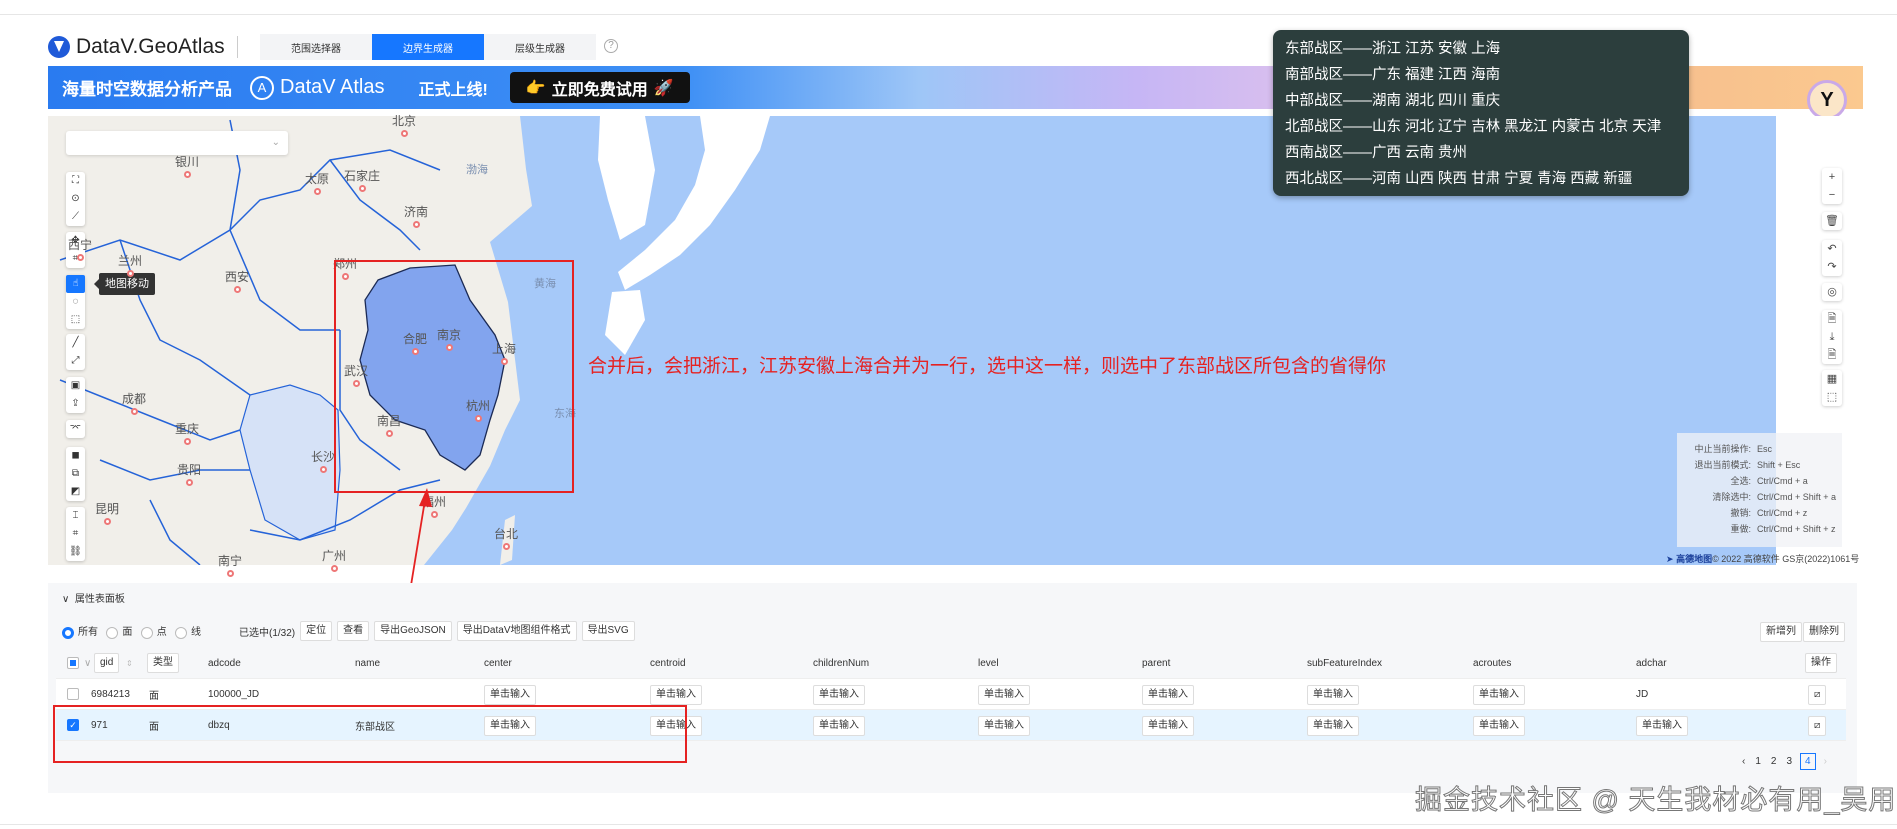 The width and height of the screenshot is (1897, 829). I want to click on city-name: 福州, so click(434, 502).